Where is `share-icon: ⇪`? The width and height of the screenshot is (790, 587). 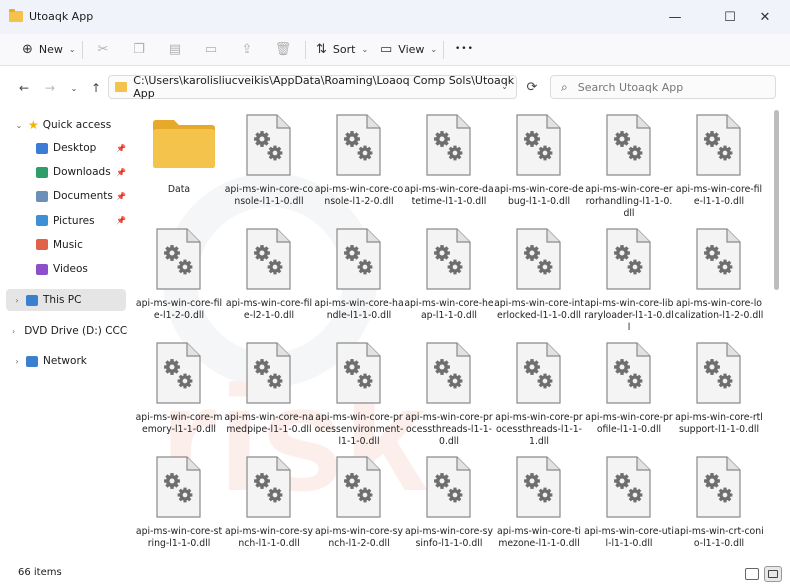 share-icon: ⇪ is located at coordinates (247, 49).